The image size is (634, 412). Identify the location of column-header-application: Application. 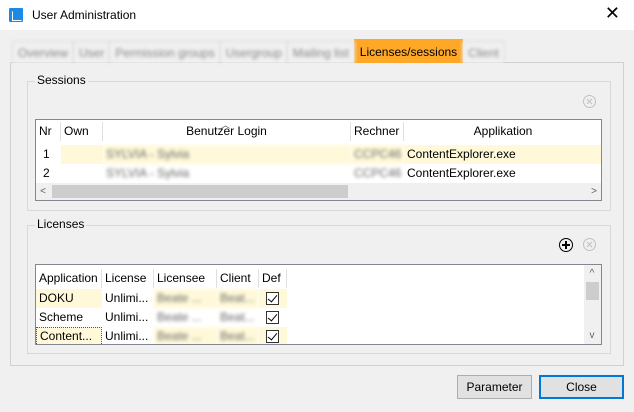
(69, 278).